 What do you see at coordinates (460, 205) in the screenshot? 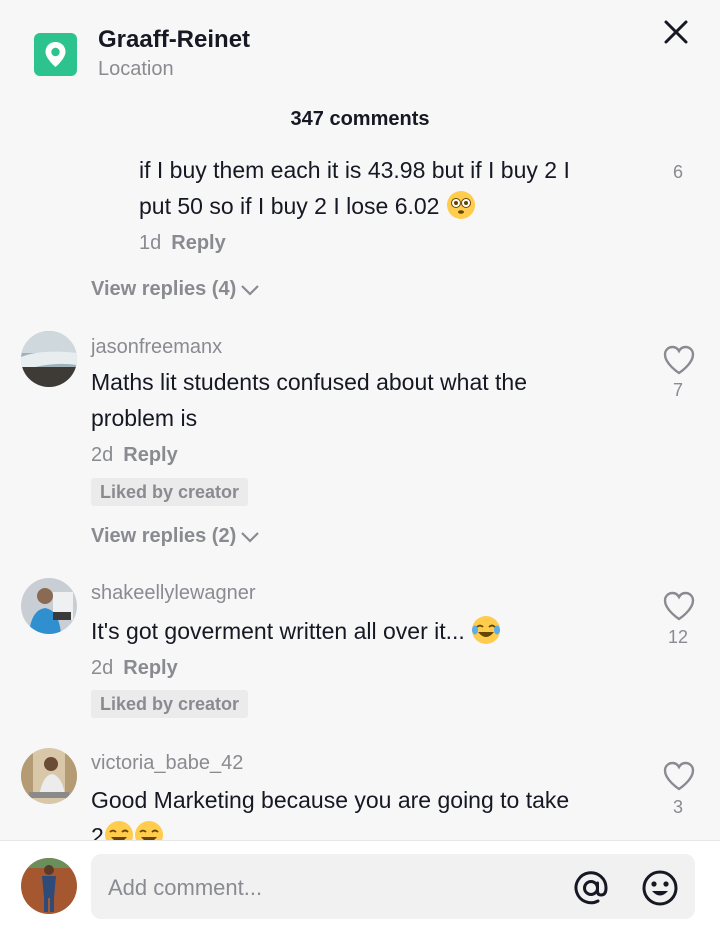
I see `flushed-face-emoji-icon` at bounding box center [460, 205].